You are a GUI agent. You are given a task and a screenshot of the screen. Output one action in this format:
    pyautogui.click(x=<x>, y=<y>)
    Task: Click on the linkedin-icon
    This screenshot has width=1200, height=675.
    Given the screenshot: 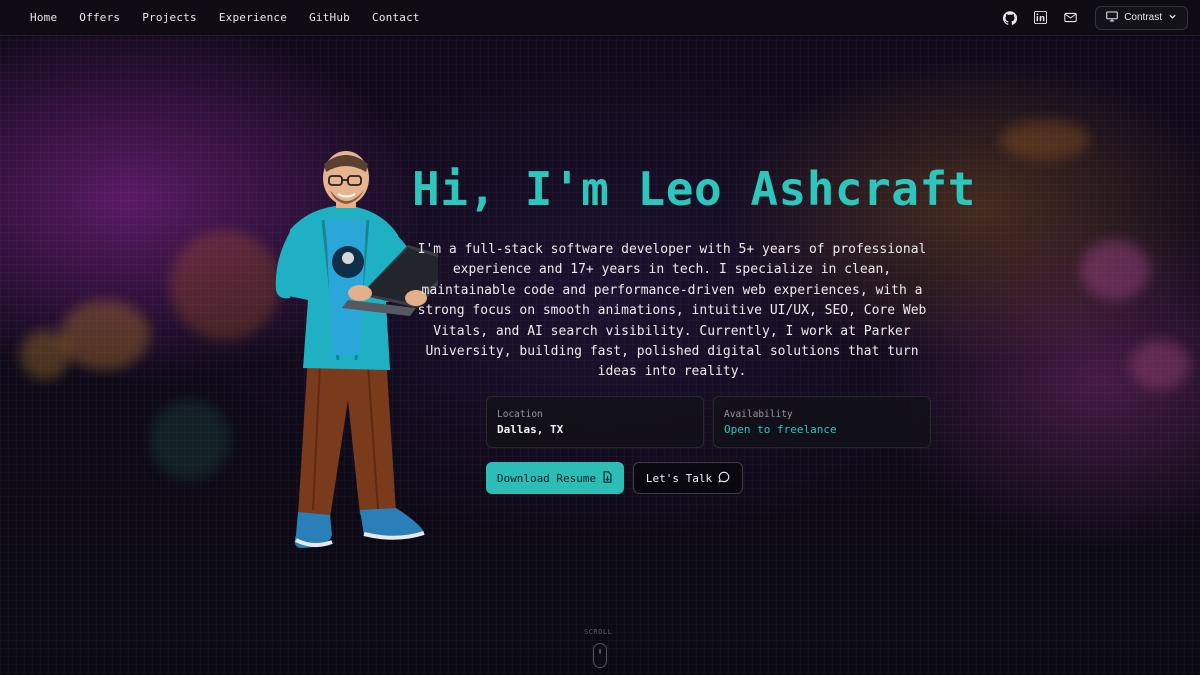 What is the action you would take?
    pyautogui.click(x=1040, y=18)
    